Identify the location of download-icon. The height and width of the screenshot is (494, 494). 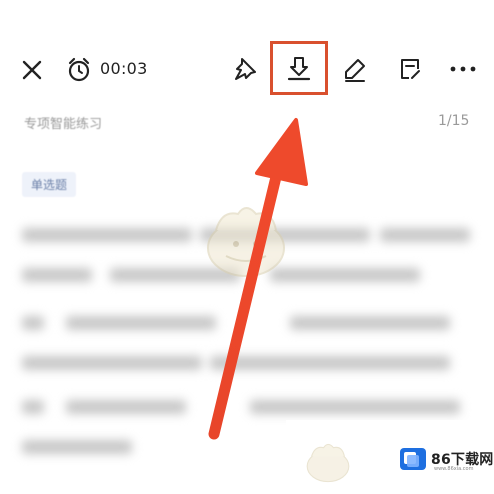
(299, 68).